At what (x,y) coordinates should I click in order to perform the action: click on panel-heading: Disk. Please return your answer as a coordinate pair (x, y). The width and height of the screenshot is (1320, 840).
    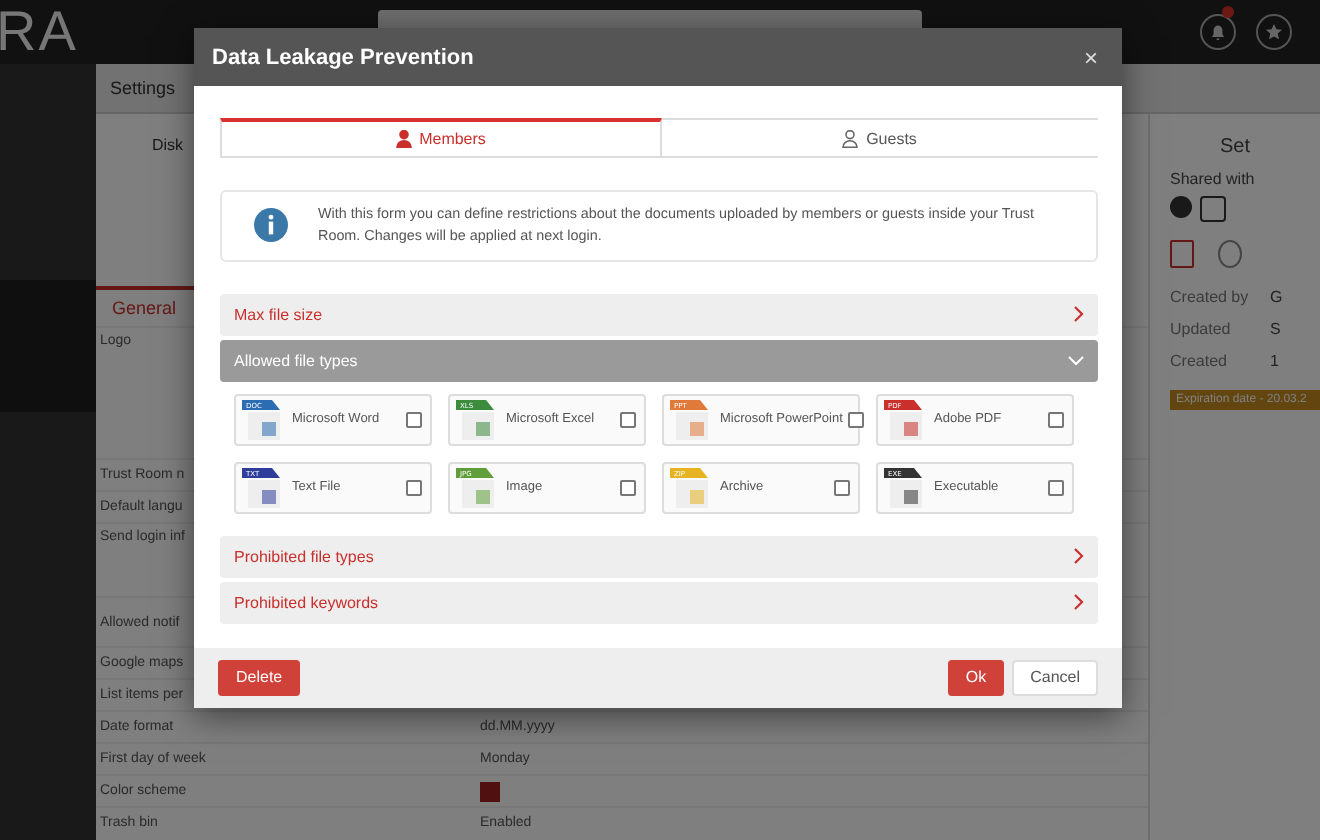
    Looking at the image, I should click on (168, 145).